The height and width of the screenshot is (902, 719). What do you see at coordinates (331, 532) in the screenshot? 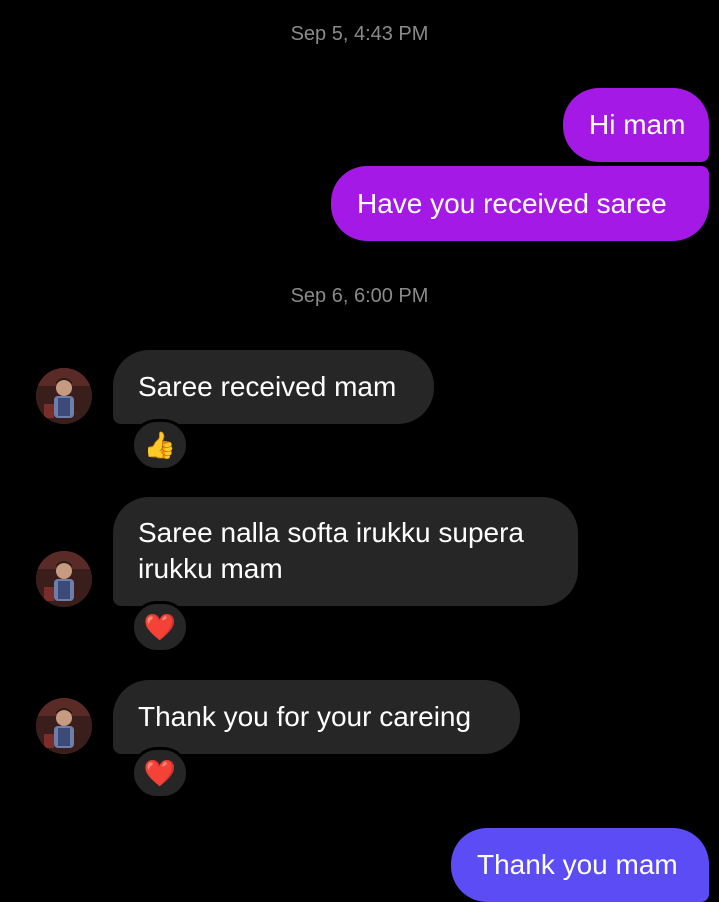
I see `message-line: Saree nalla softa irukku supera` at bounding box center [331, 532].